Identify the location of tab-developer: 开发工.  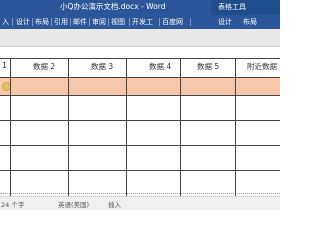
(142, 22).